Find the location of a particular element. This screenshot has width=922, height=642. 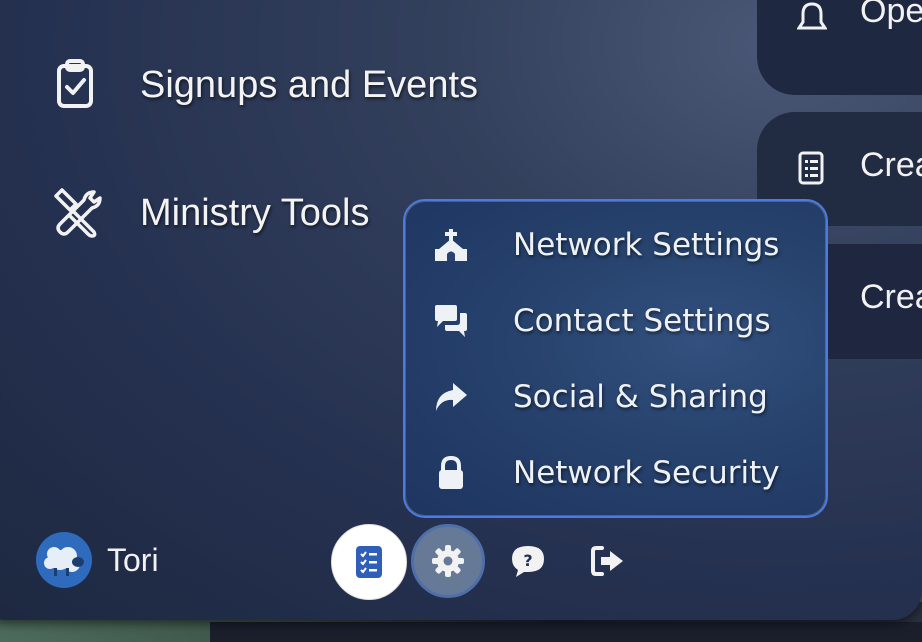

menu-item-network-security: Network Security is located at coordinates (621, 474).